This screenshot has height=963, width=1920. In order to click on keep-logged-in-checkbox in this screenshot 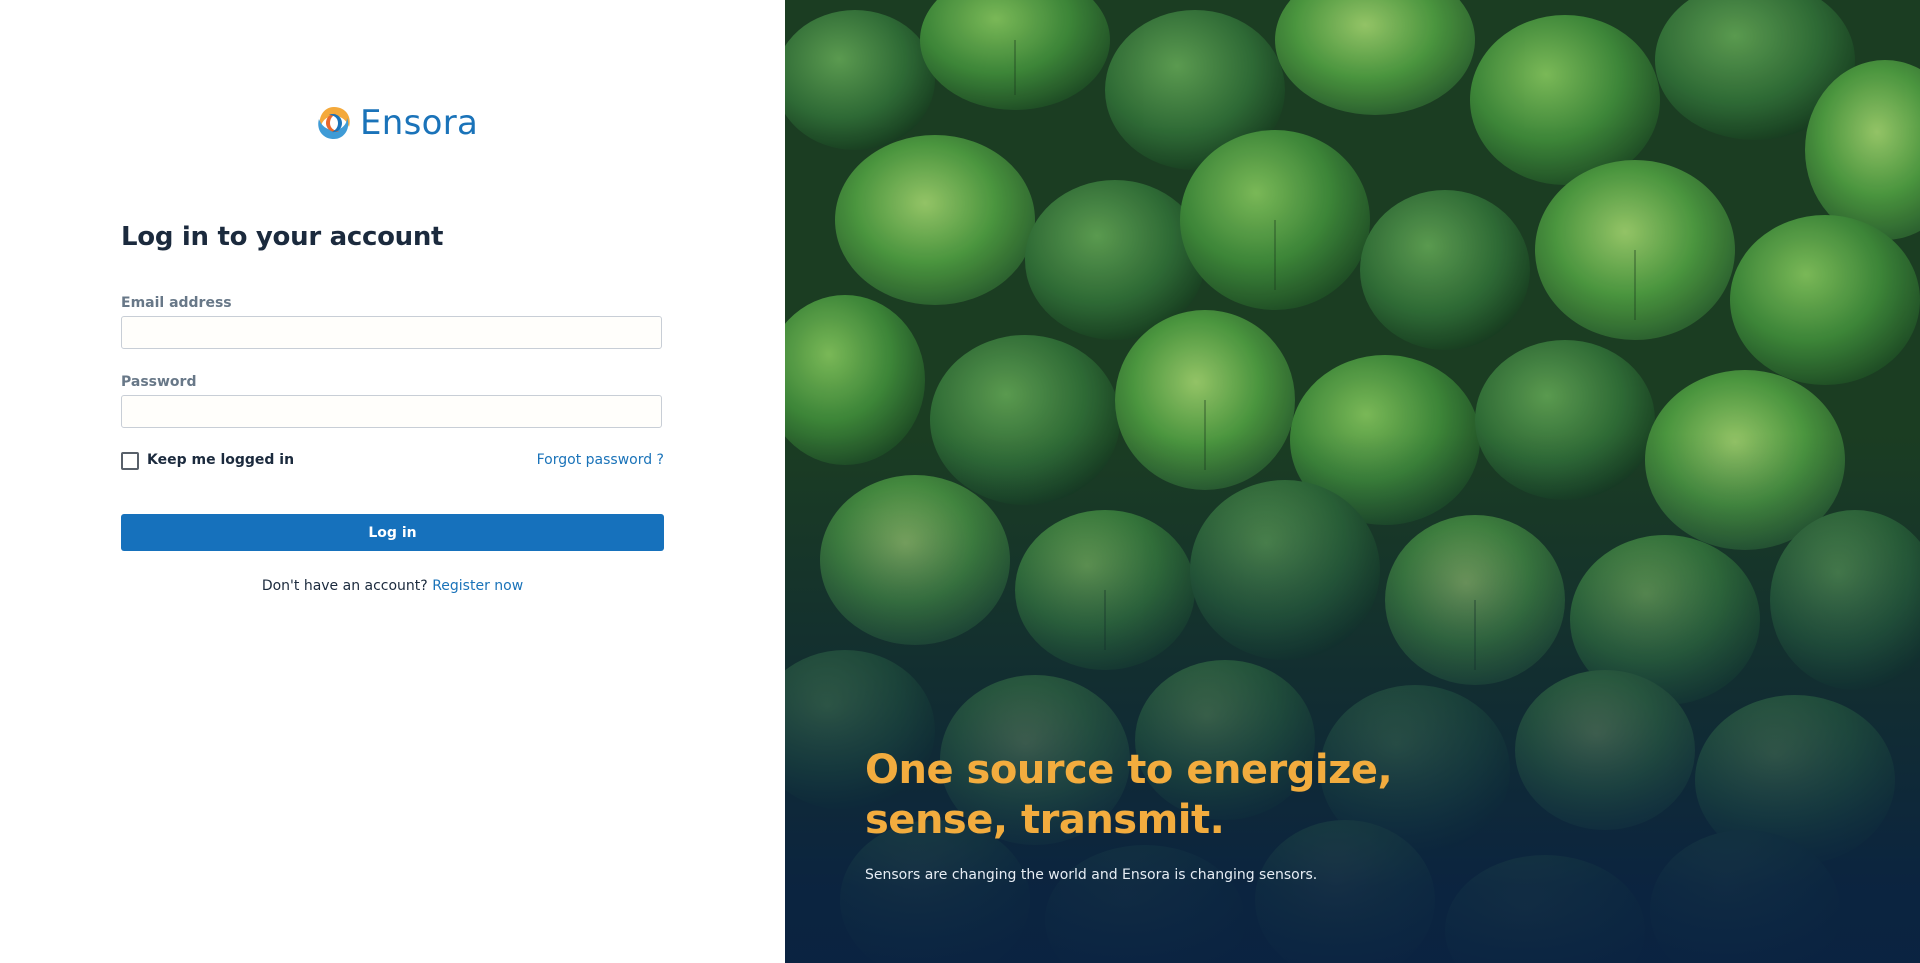, I will do `click(130, 461)`.